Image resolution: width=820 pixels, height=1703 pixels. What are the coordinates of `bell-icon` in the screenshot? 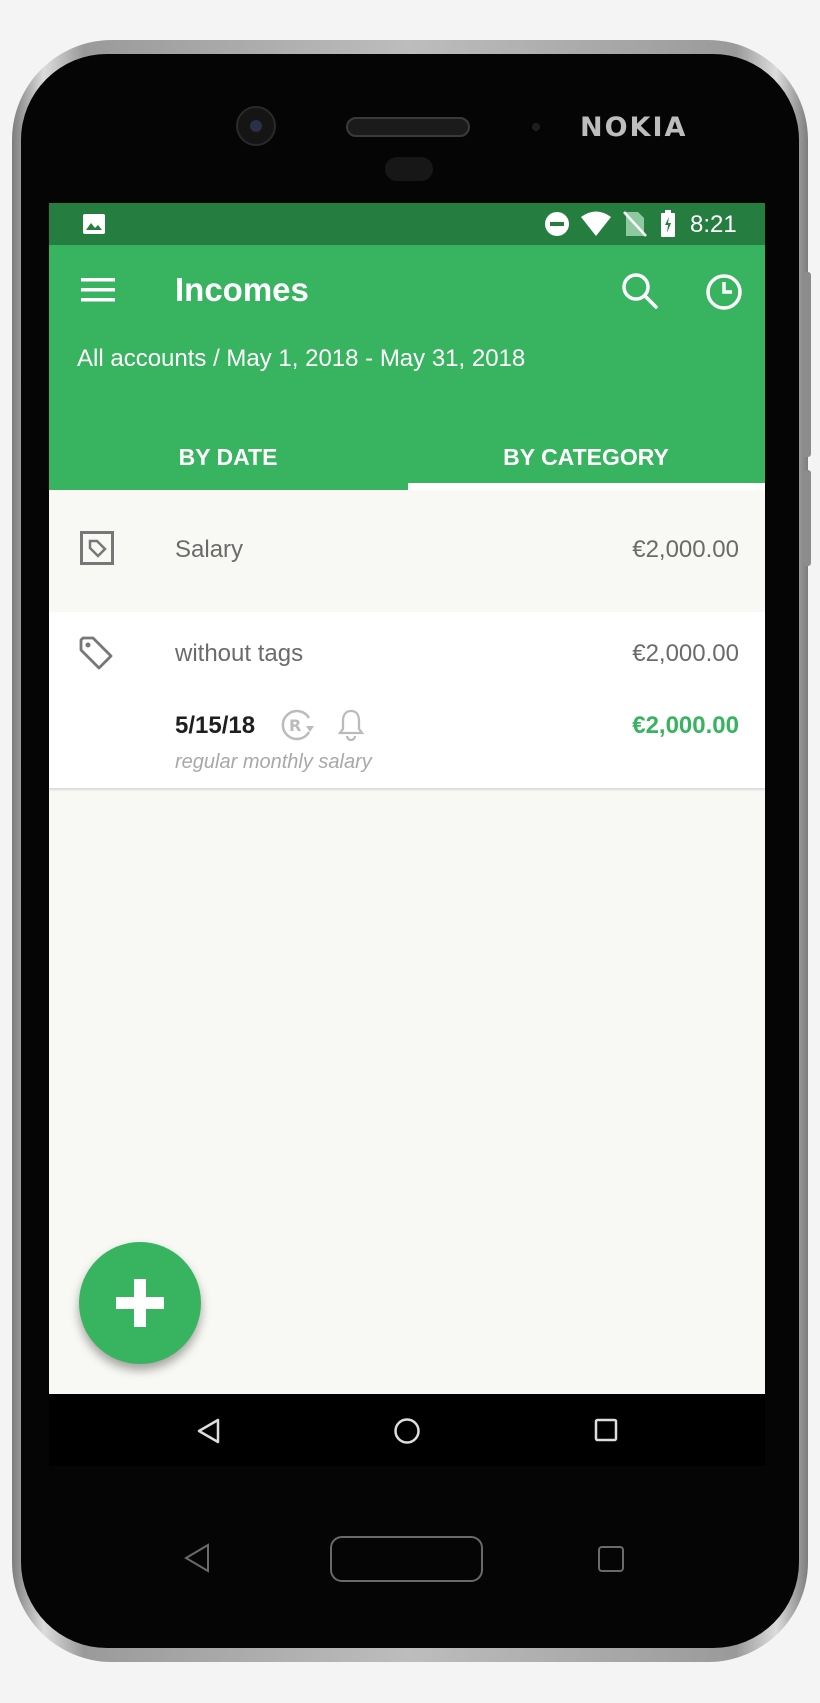 It's located at (351, 727).